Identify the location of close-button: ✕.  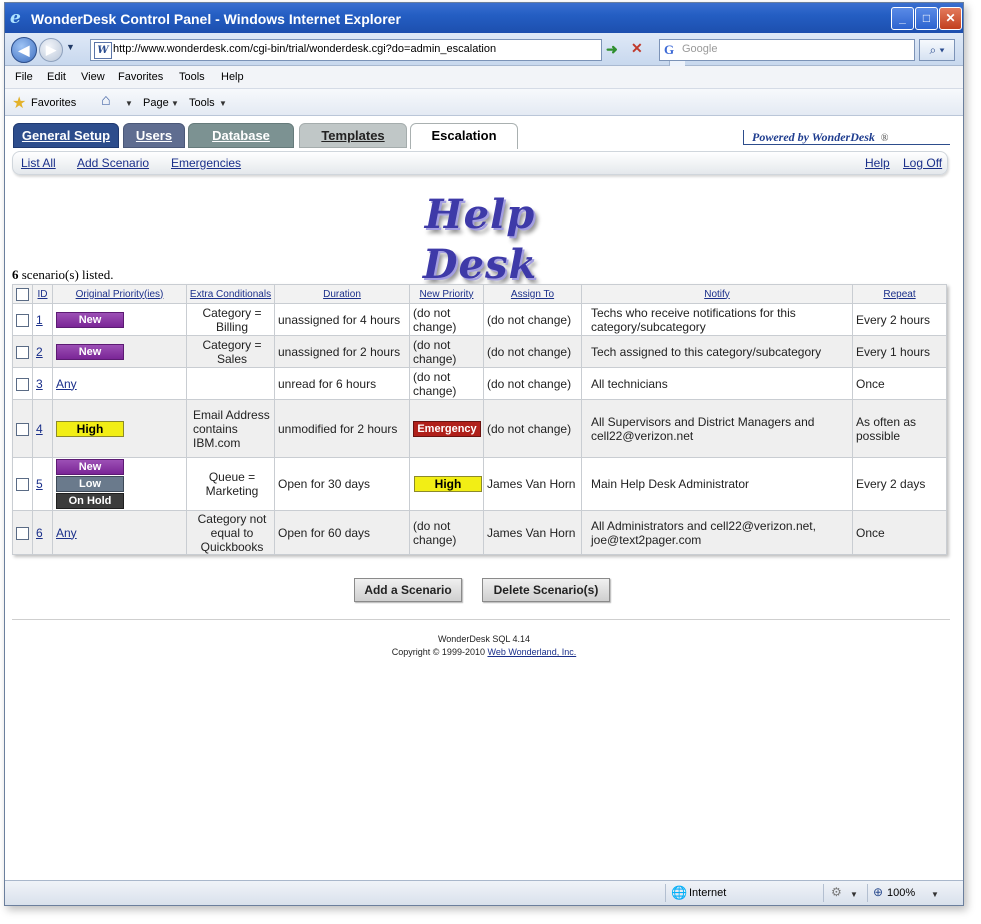
(950, 18).